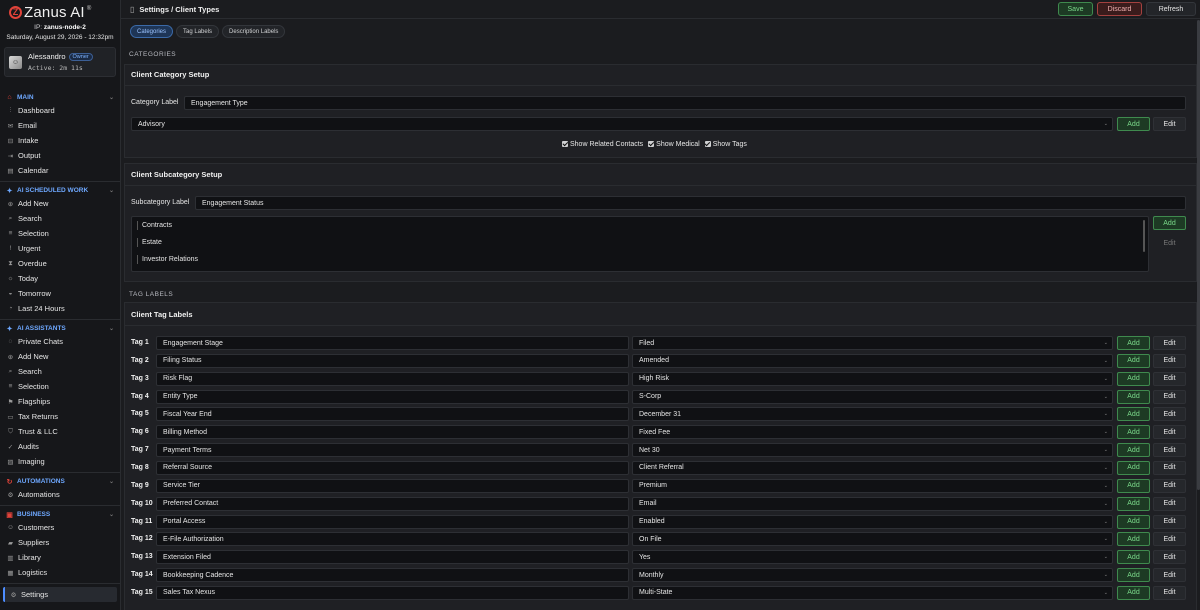  I want to click on tag-value-select: Monthly ⌄, so click(872, 575).